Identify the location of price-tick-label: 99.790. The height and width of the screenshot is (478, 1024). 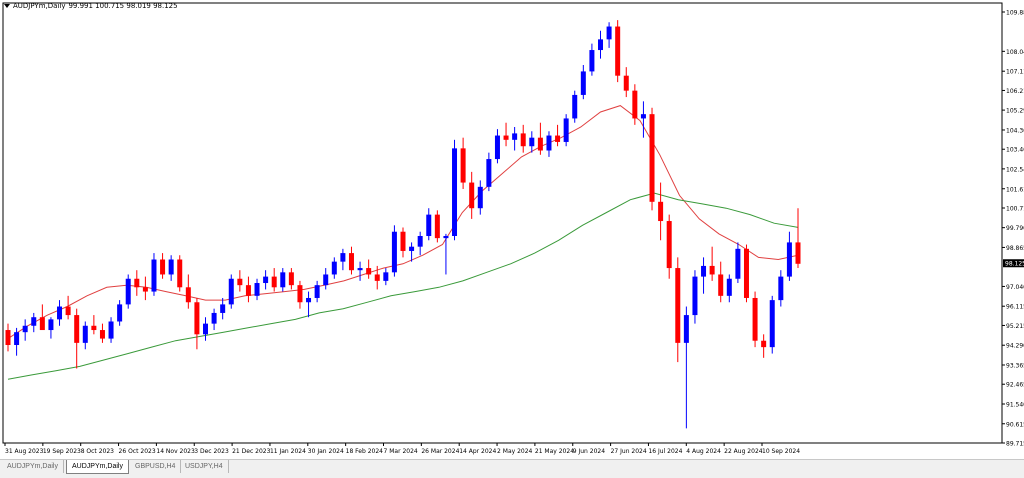
(1015, 228).